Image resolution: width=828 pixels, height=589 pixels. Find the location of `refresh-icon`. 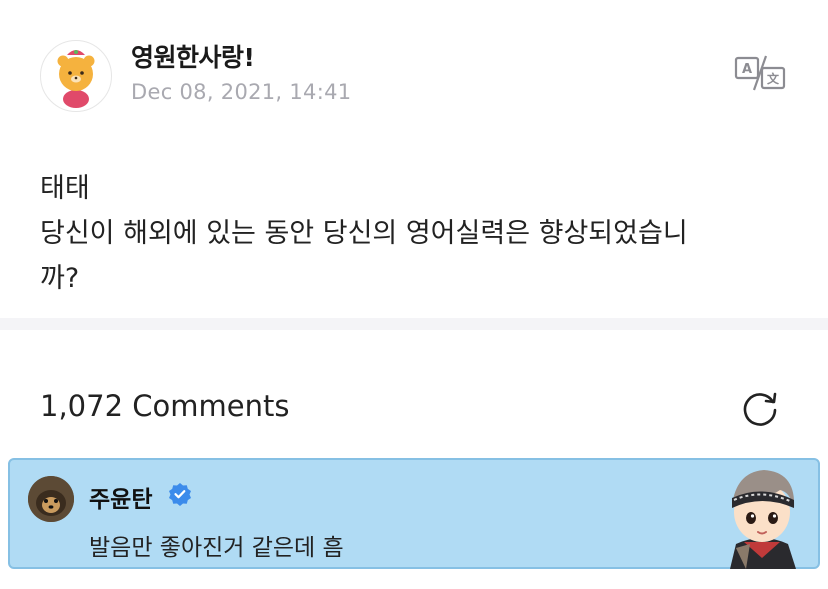

refresh-icon is located at coordinates (760, 409).